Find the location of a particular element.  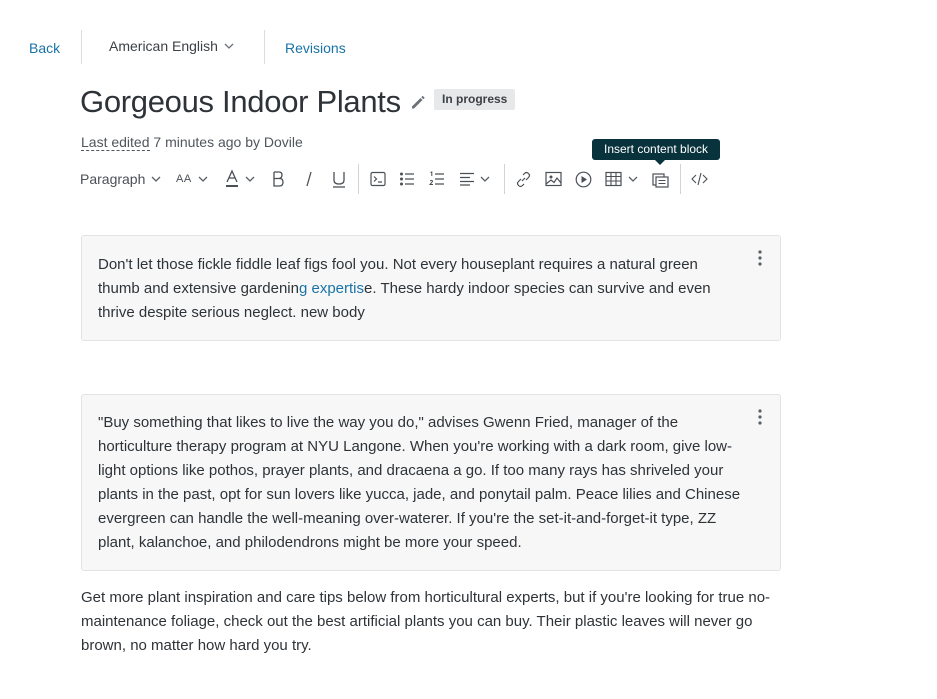

insert-content-block-icon is located at coordinates (660, 180).